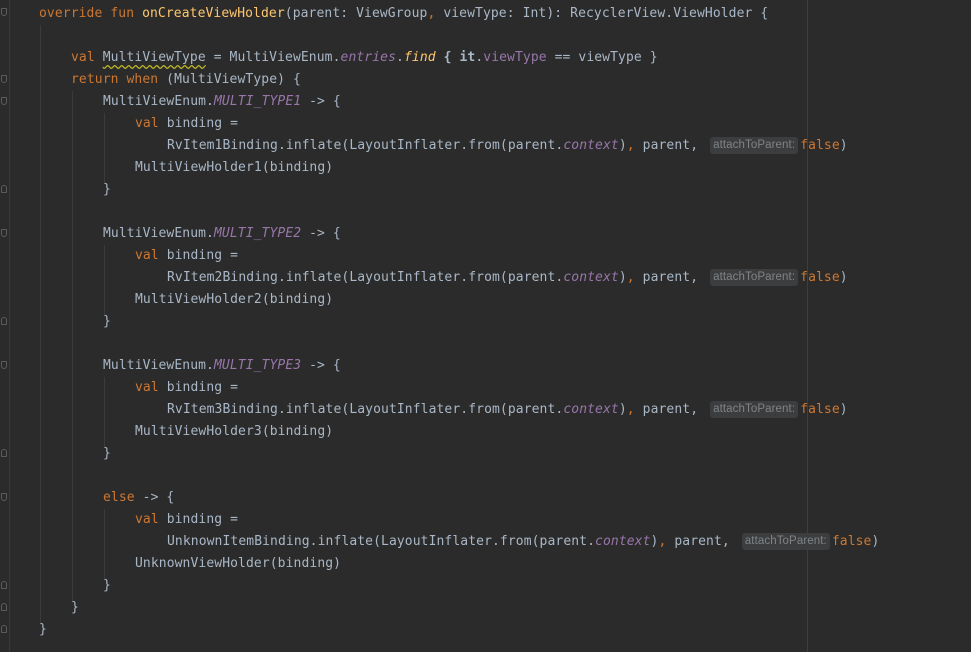 This screenshot has width=971, height=652. Describe the element at coordinates (213, 13) in the screenshot. I see `function-name: onCreateViewHolder` at that location.